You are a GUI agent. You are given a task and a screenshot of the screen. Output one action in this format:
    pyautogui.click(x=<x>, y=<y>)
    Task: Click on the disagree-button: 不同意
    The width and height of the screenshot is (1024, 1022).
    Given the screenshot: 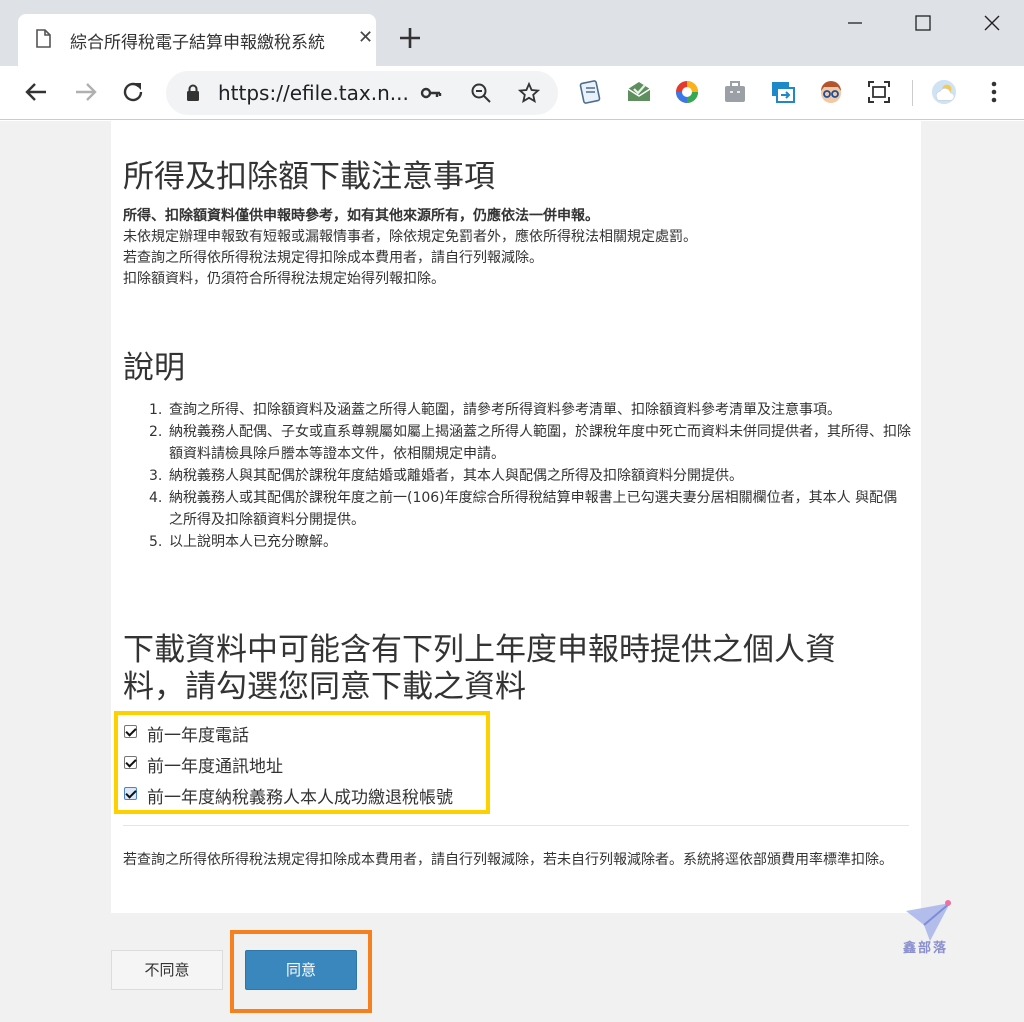 What is the action you would take?
    pyautogui.click(x=167, y=970)
    